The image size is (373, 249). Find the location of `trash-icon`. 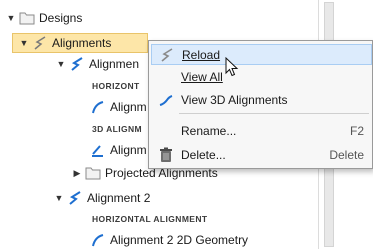

trash-icon is located at coordinates (166, 155).